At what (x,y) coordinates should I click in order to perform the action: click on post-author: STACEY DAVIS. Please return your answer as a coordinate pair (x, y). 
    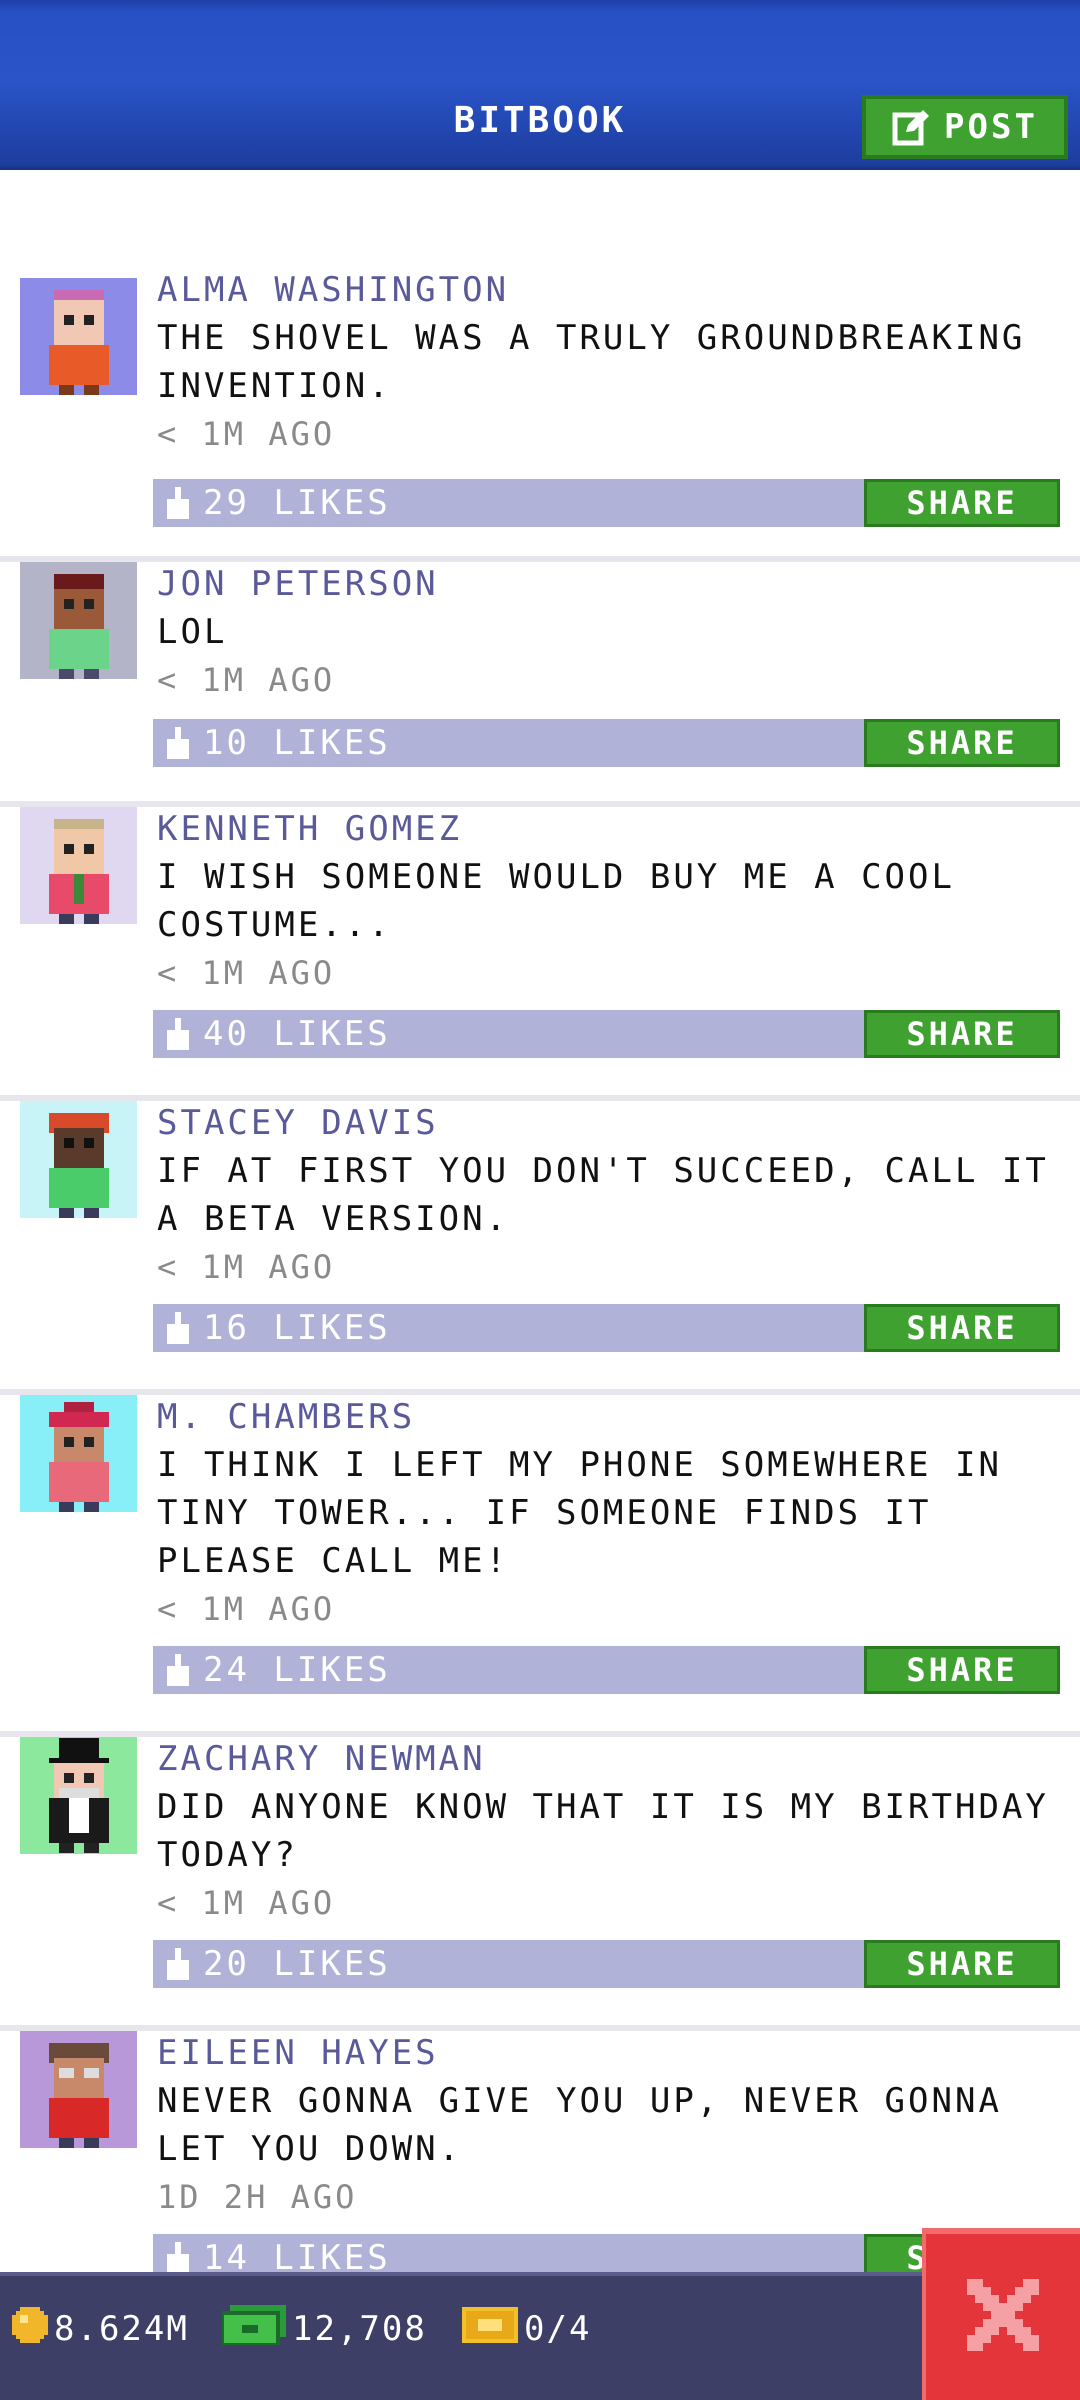
    Looking at the image, I should click on (609, 1123).